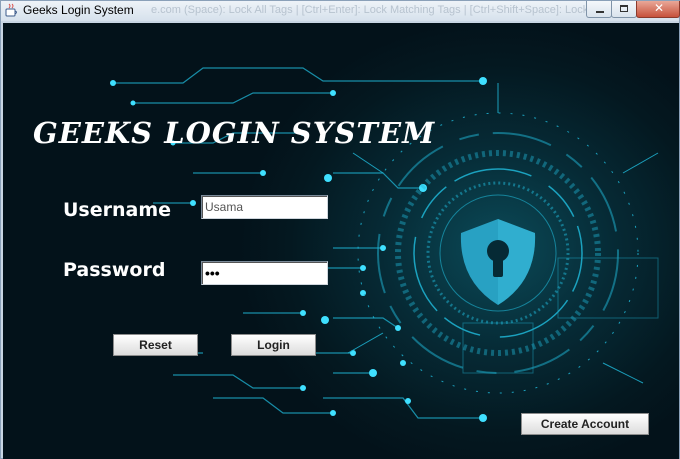 This screenshot has width=680, height=459. I want to click on create-account-button: Create Account, so click(585, 424).